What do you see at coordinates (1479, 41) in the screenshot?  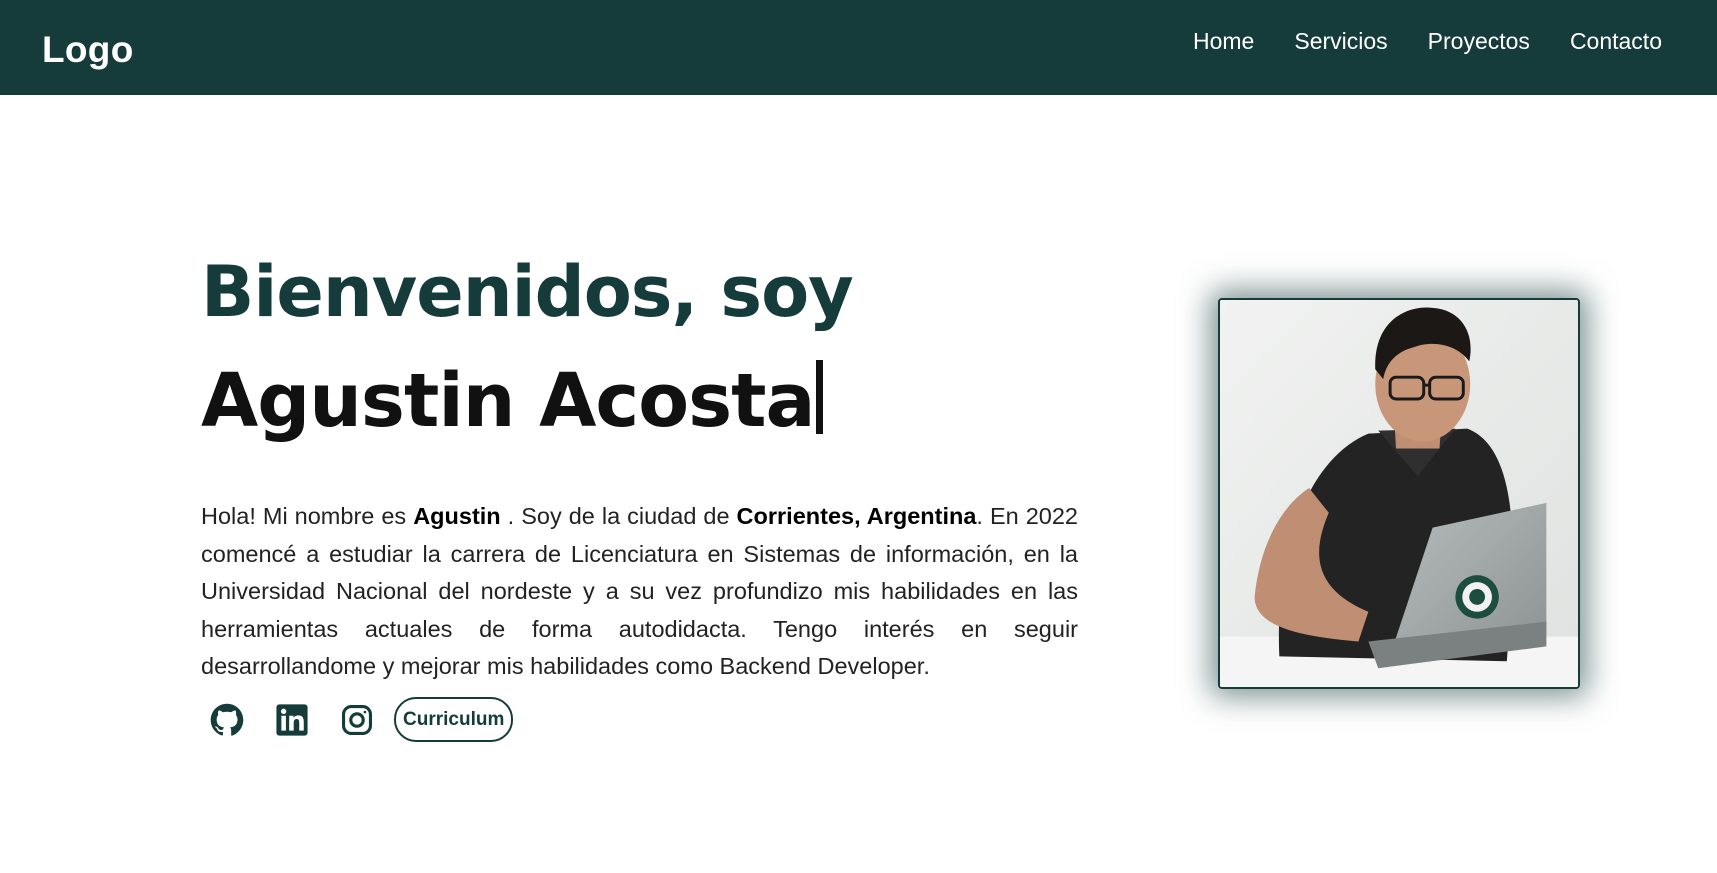 I see `nav-link-proyectos: Proyectos` at bounding box center [1479, 41].